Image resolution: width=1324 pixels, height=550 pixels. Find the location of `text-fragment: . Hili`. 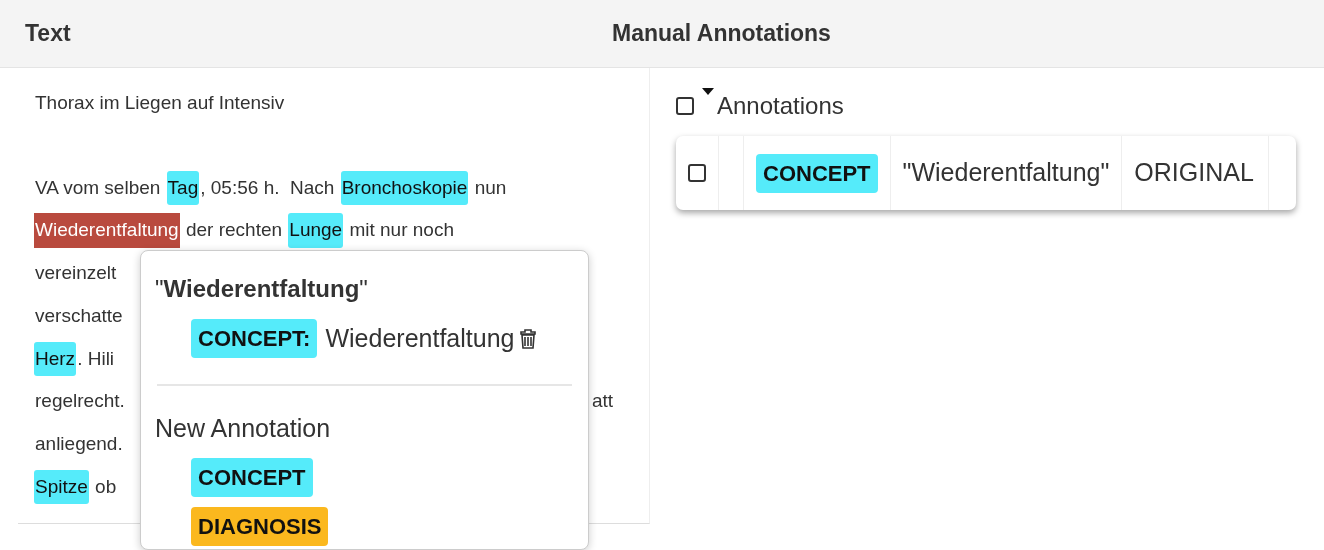

text-fragment: . Hili is located at coordinates (96, 358).